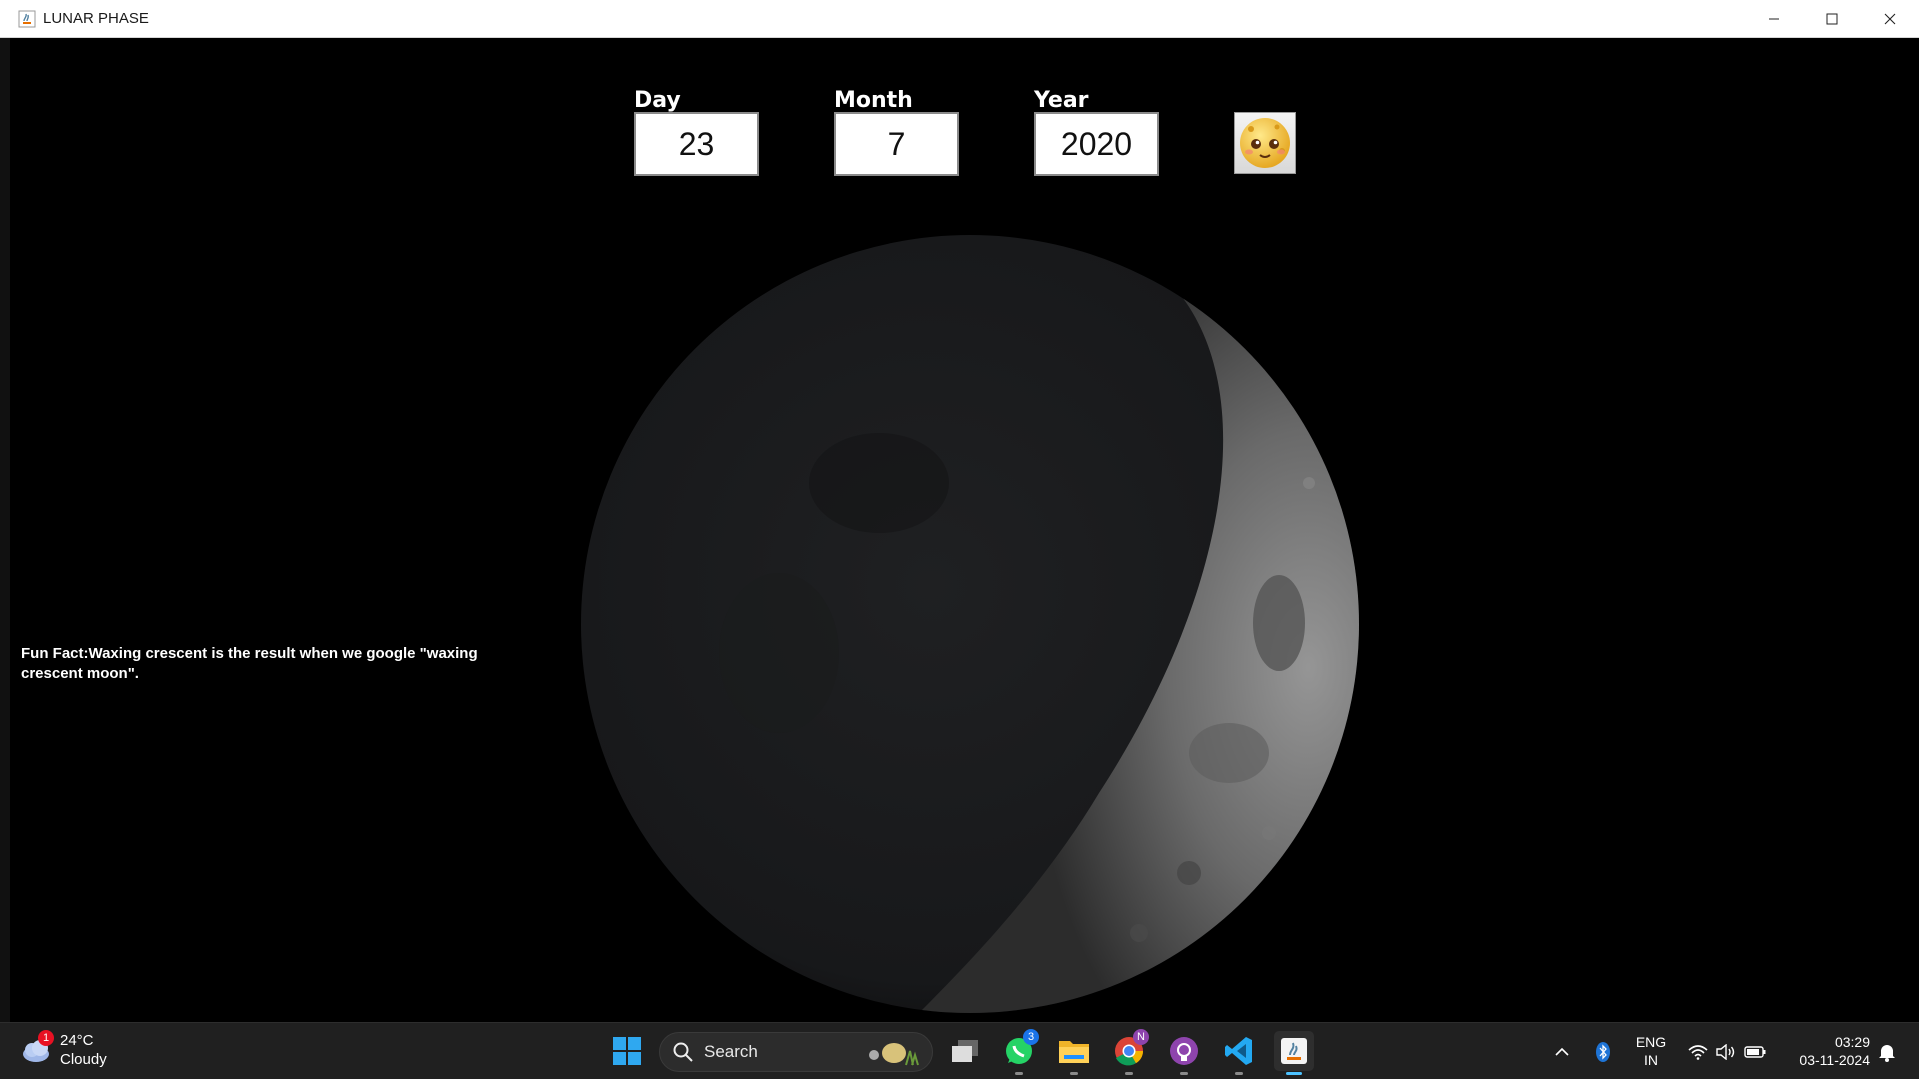 Image resolution: width=1919 pixels, height=1079 pixels. I want to click on show-hidden-icons-button, so click(1562, 1051).